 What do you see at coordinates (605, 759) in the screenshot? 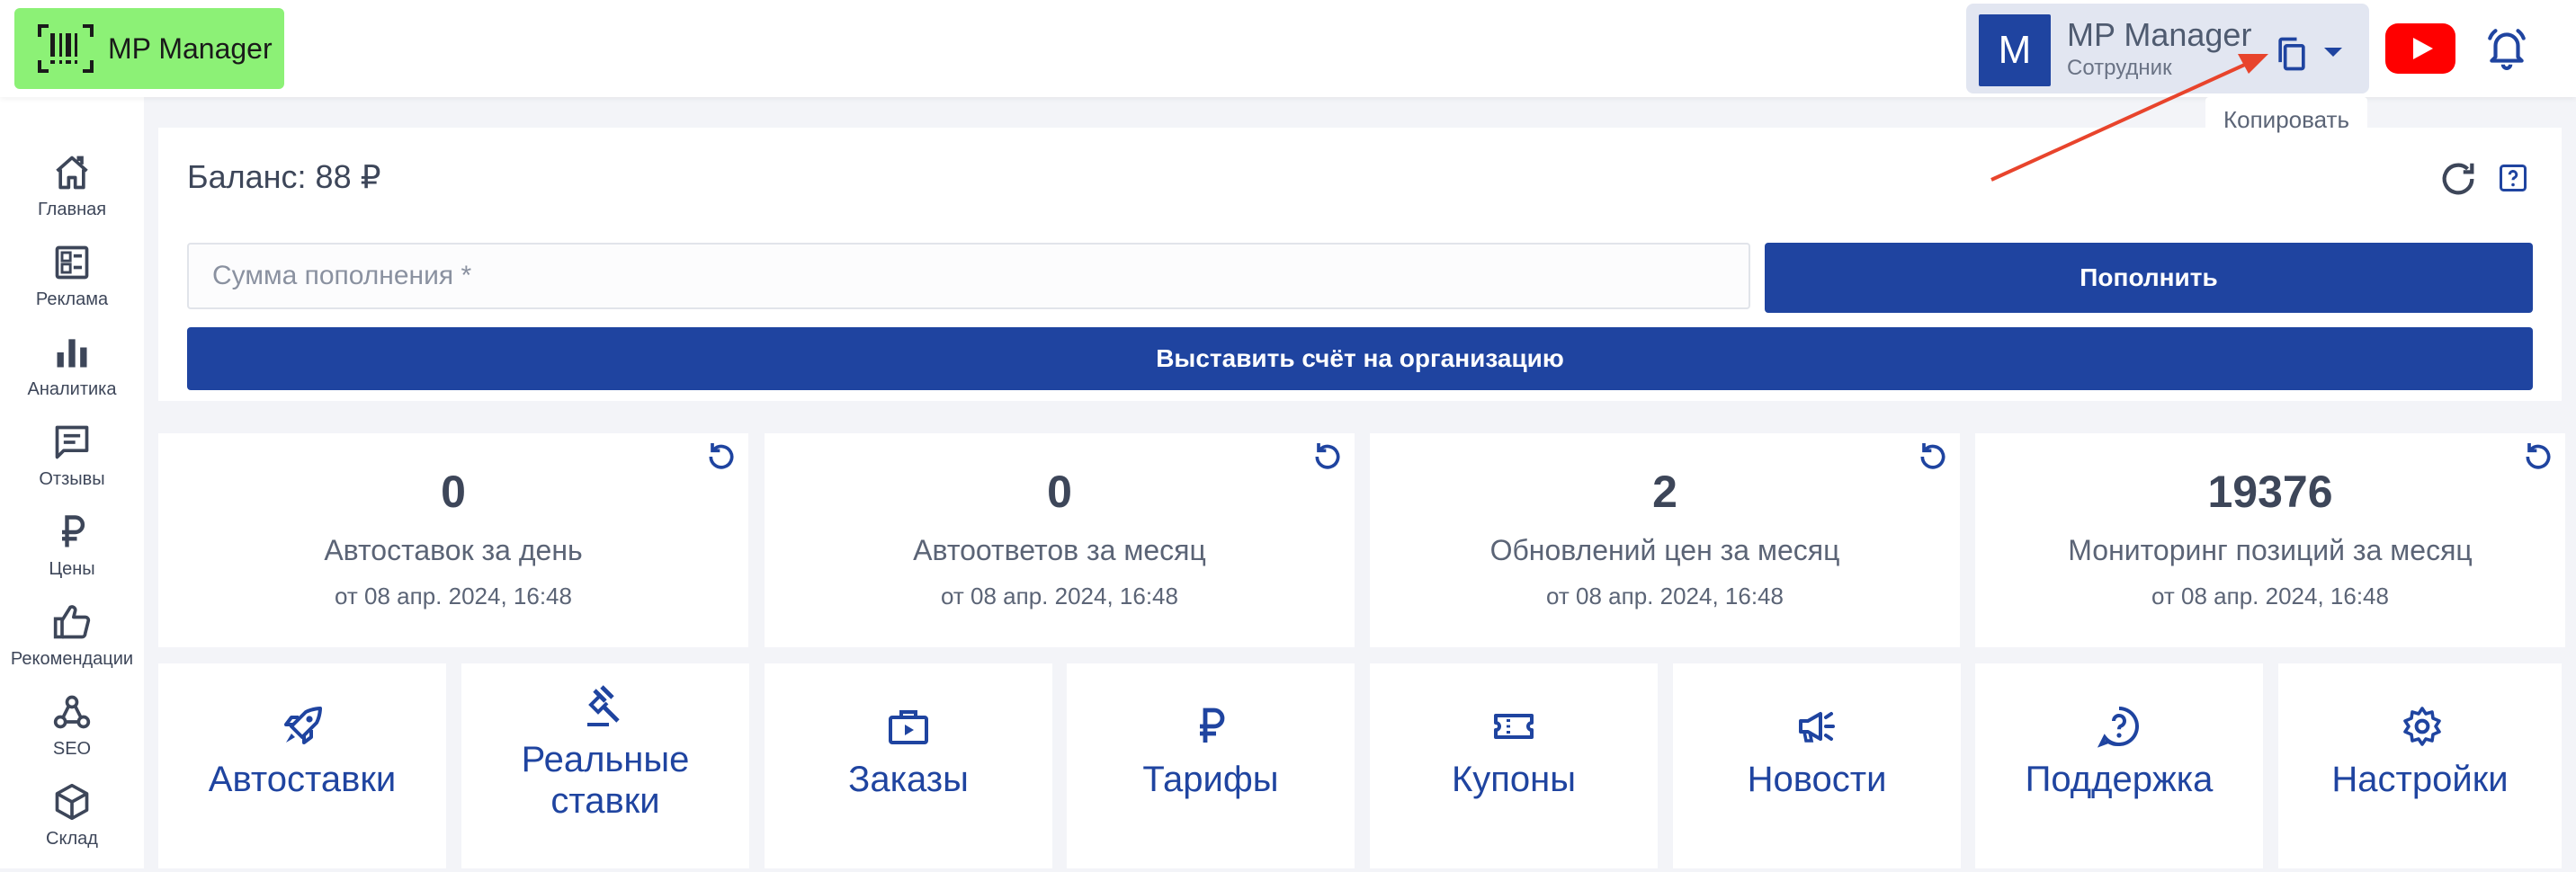
I see `tile-label-line1: Реальные` at bounding box center [605, 759].